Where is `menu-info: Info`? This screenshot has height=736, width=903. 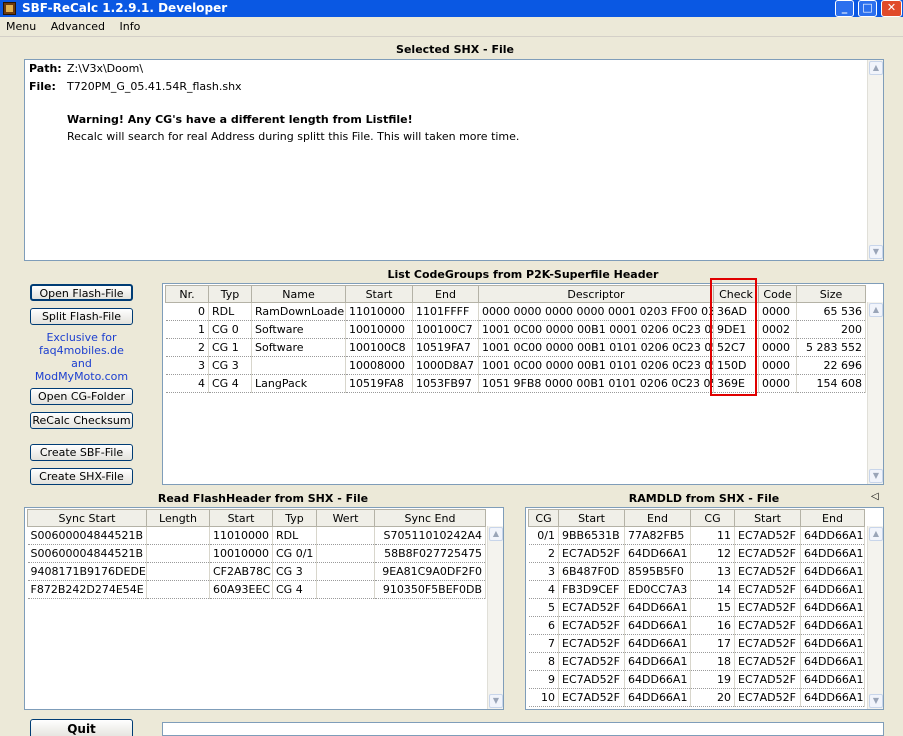
menu-info: Info is located at coordinates (129, 25).